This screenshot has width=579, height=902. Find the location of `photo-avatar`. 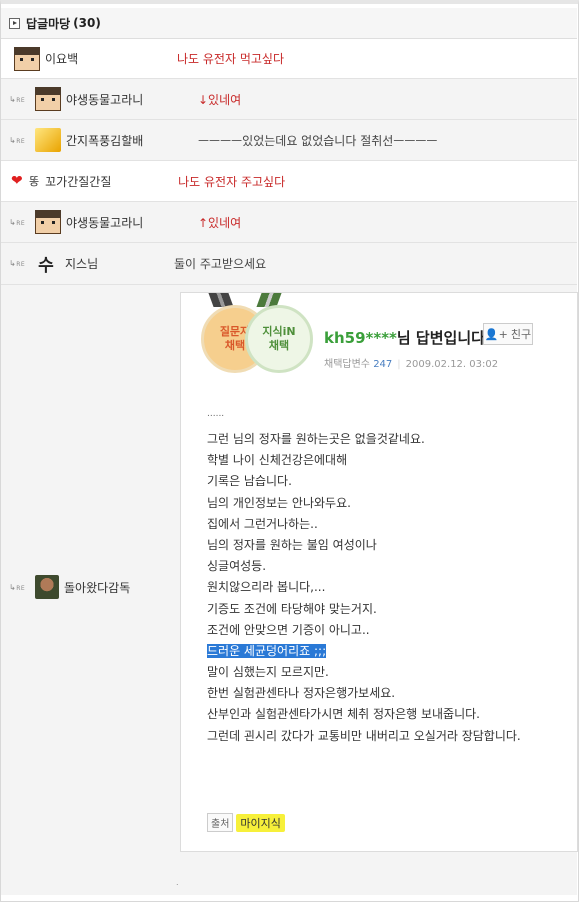

photo-avatar is located at coordinates (47, 587).